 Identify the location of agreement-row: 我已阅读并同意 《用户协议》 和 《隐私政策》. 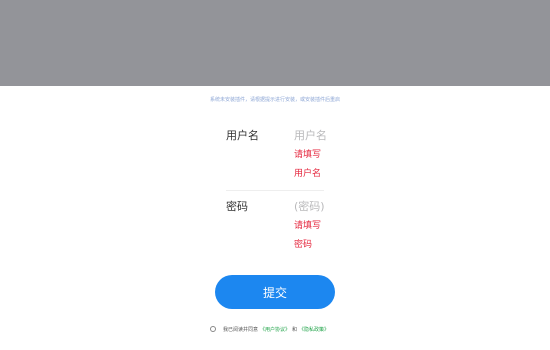
(270, 329).